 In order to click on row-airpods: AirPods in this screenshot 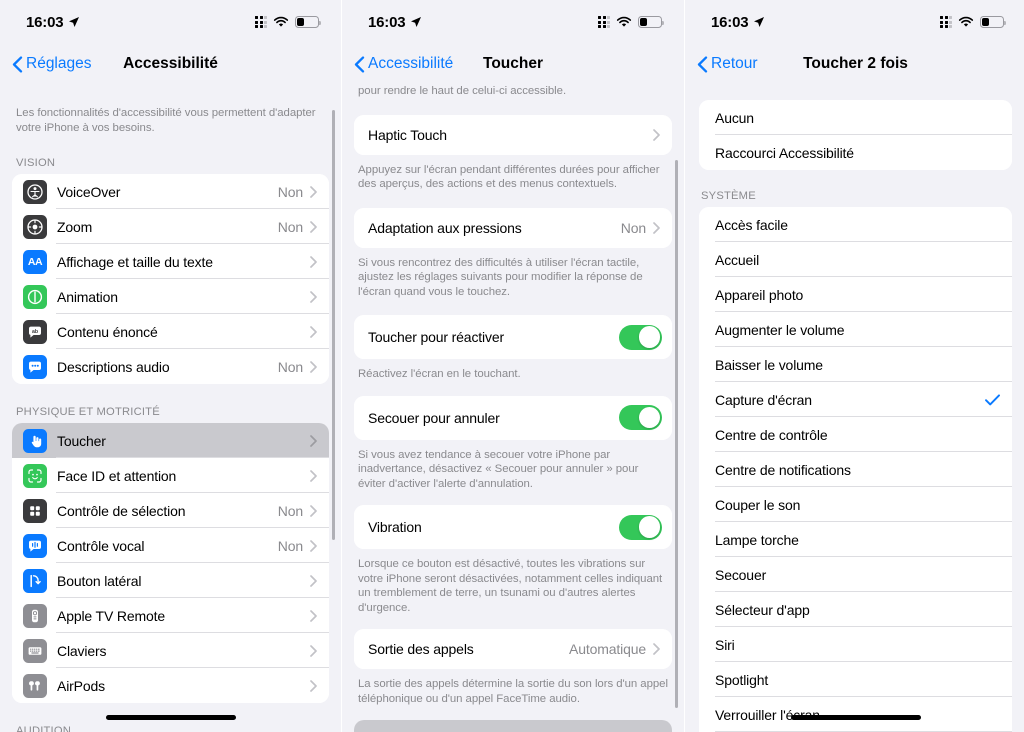, I will do `click(170, 685)`.